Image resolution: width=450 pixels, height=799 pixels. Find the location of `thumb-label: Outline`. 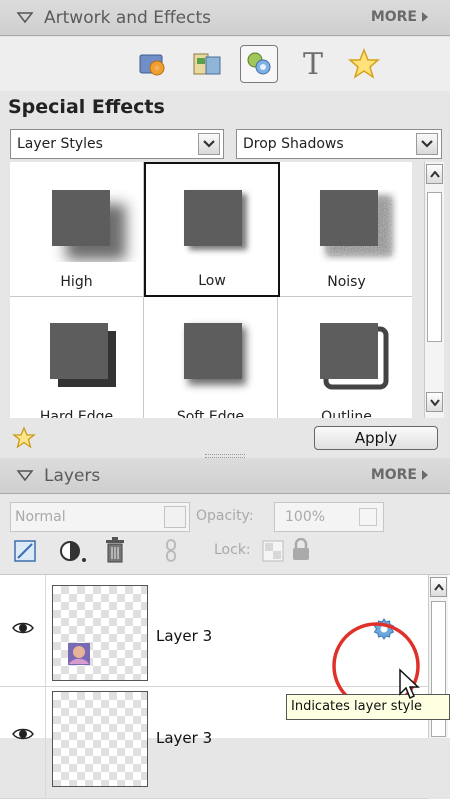

thumb-label: Outline is located at coordinates (346, 413).